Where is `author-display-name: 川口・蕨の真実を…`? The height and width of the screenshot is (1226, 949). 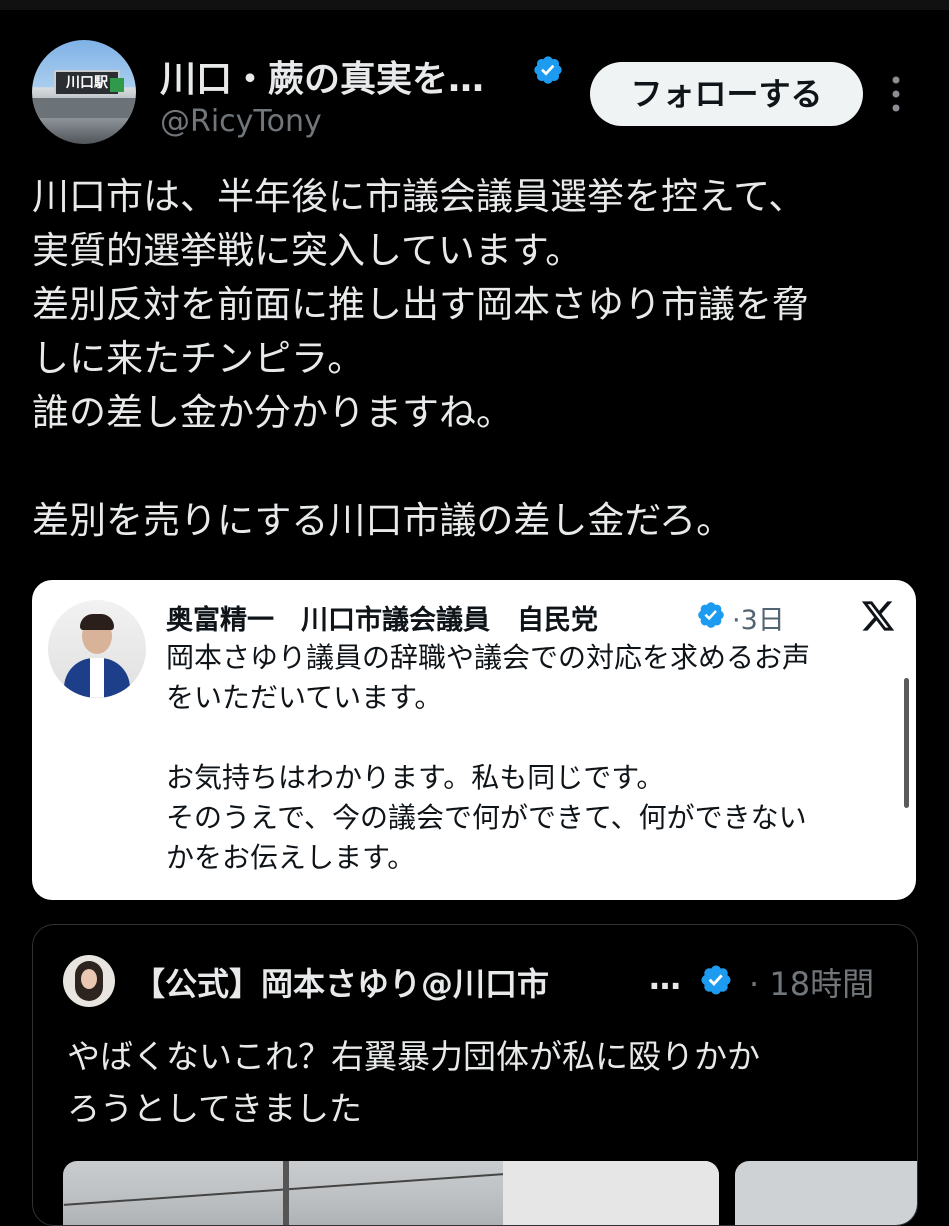 author-display-name: 川口・蕨の真実を… is located at coordinates (322, 76).